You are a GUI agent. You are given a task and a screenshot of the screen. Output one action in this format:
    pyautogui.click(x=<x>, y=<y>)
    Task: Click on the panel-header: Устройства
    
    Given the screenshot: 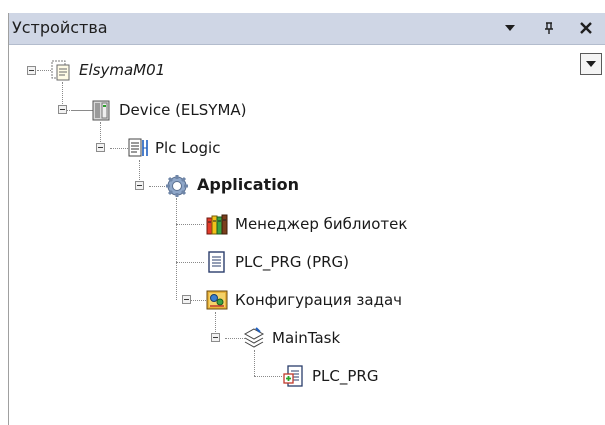 What is the action you would take?
    pyautogui.click(x=307, y=29)
    